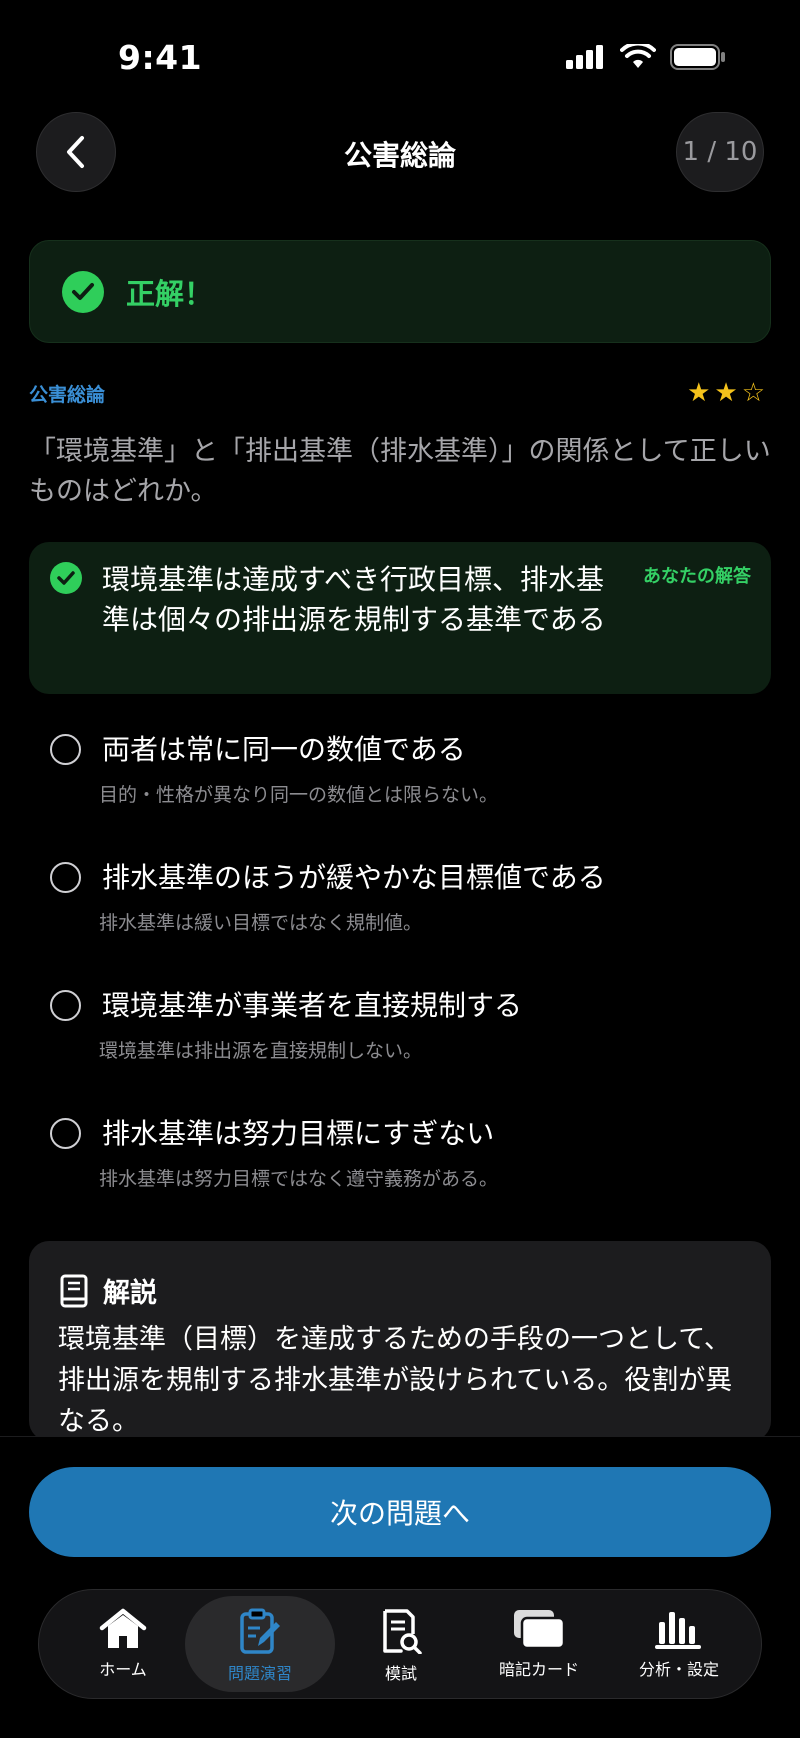 This screenshot has height=1738, width=800. I want to click on choice-option: 排水基準のほうが緩やかな目標値である 排水基準は緩い目標ではなく規制値。, so click(400, 903).